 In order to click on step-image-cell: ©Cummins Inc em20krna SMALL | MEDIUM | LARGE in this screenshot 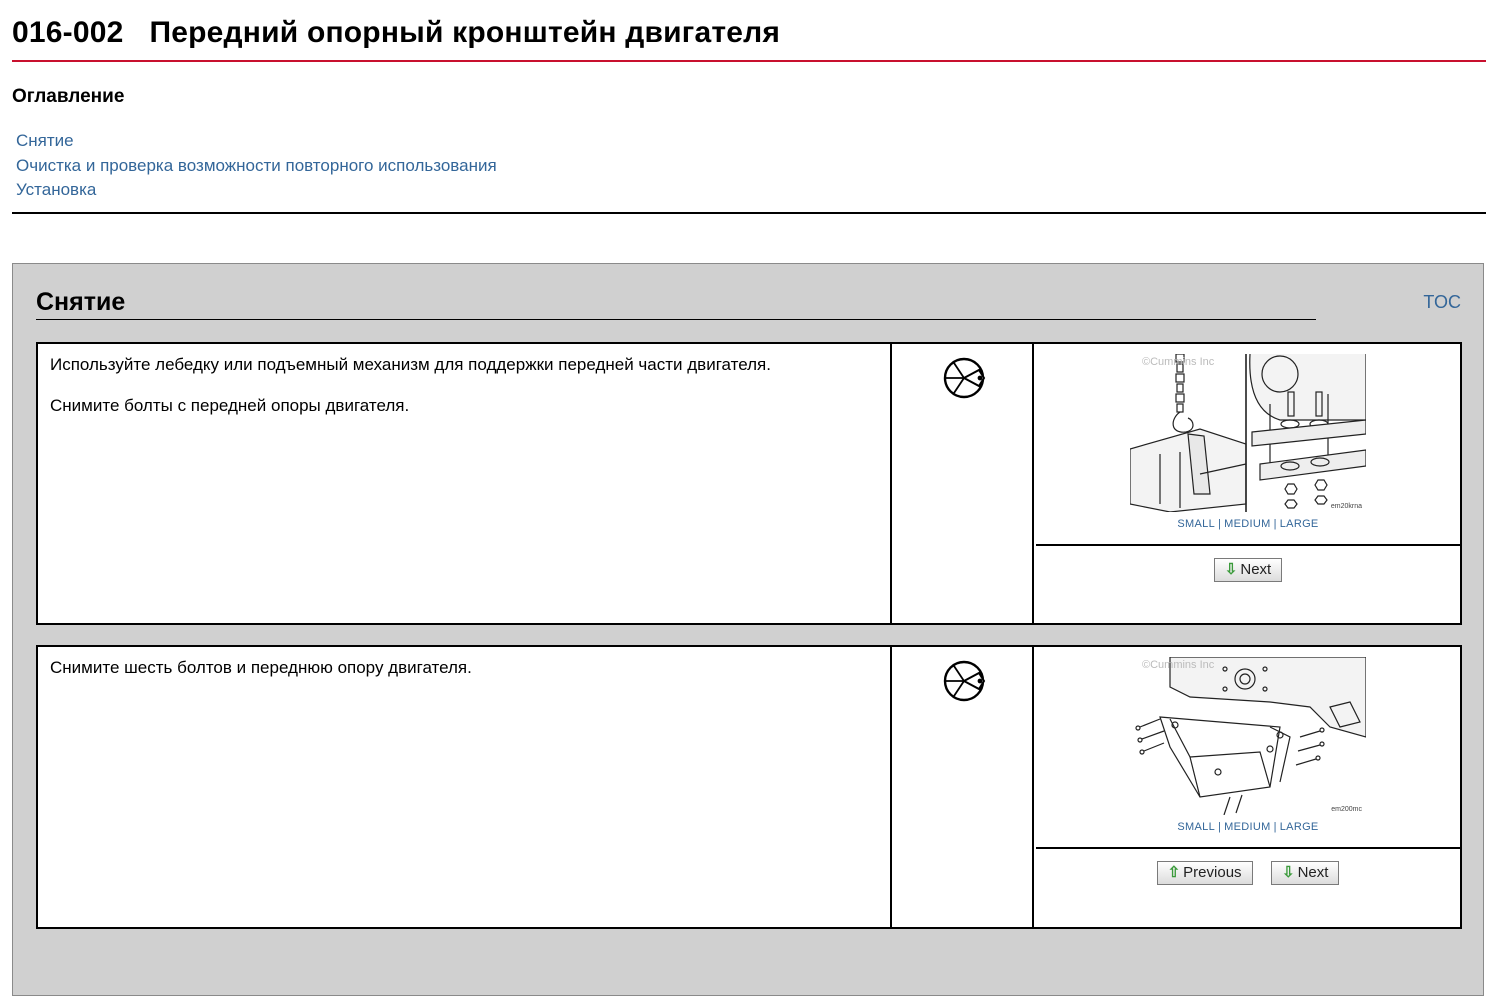, I will do `click(1248, 445)`.